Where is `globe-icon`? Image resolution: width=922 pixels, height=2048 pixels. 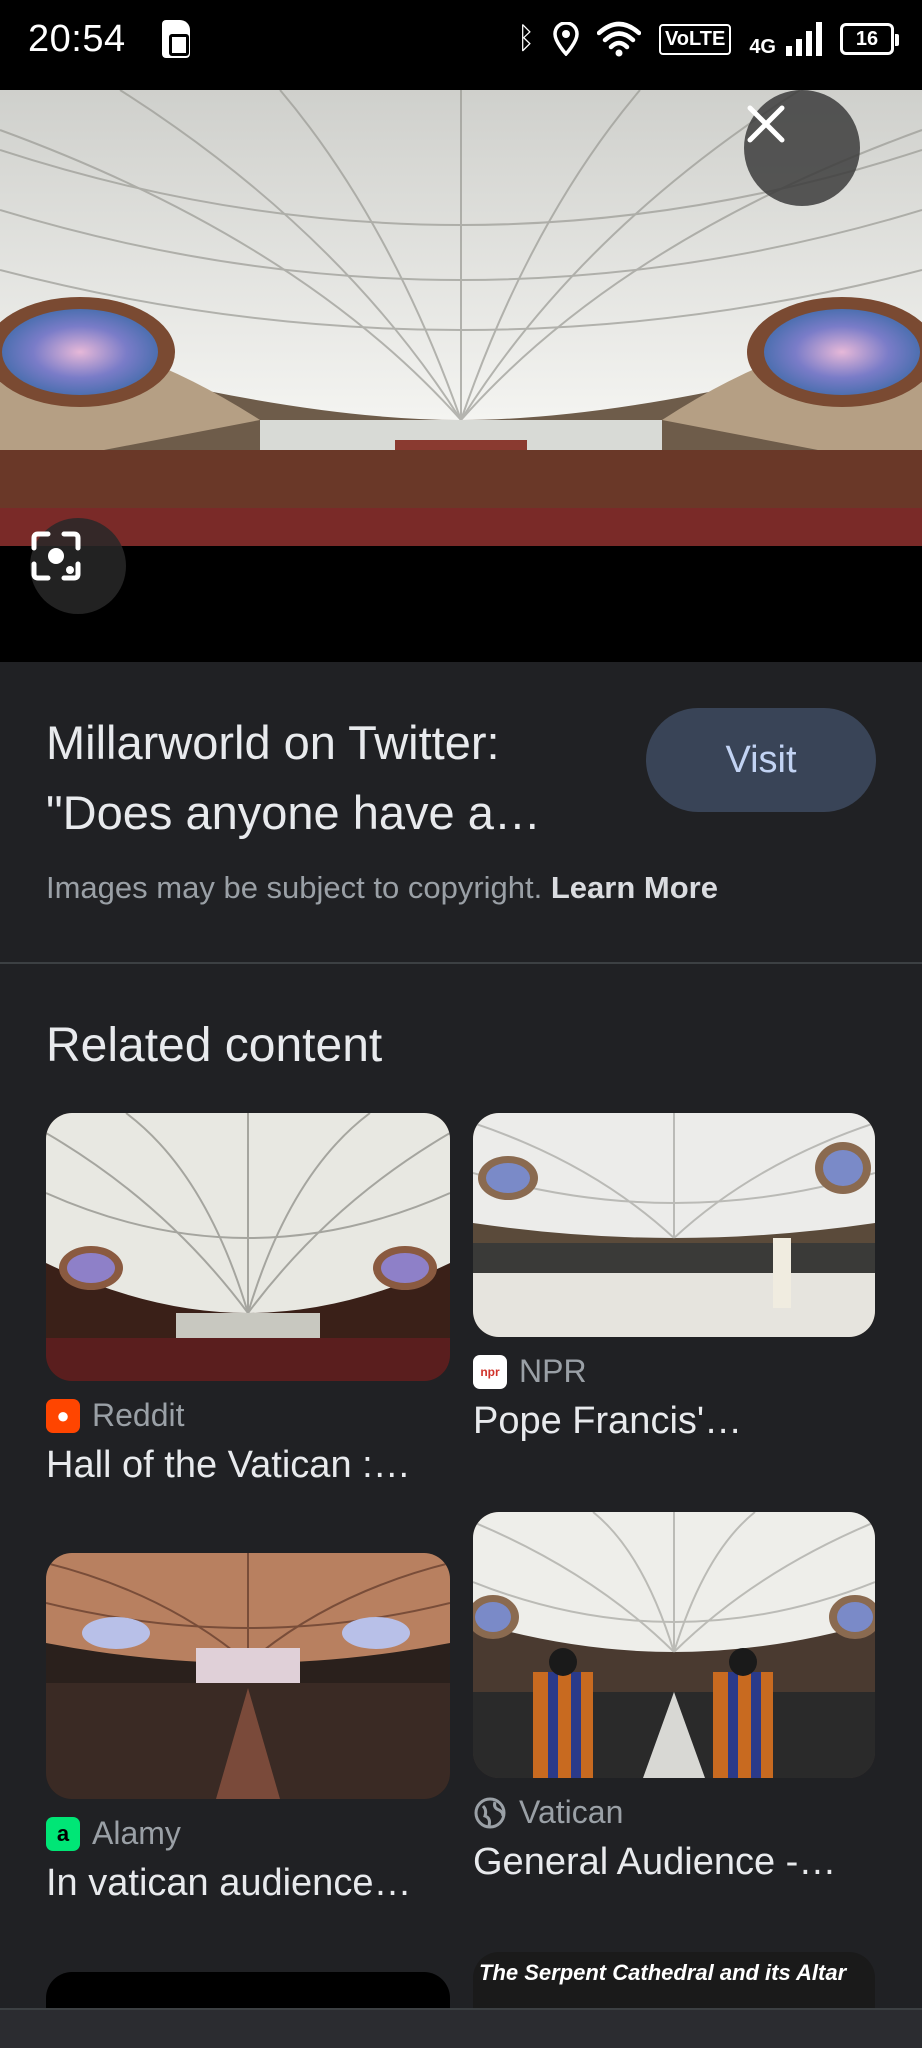 globe-icon is located at coordinates (490, 1812).